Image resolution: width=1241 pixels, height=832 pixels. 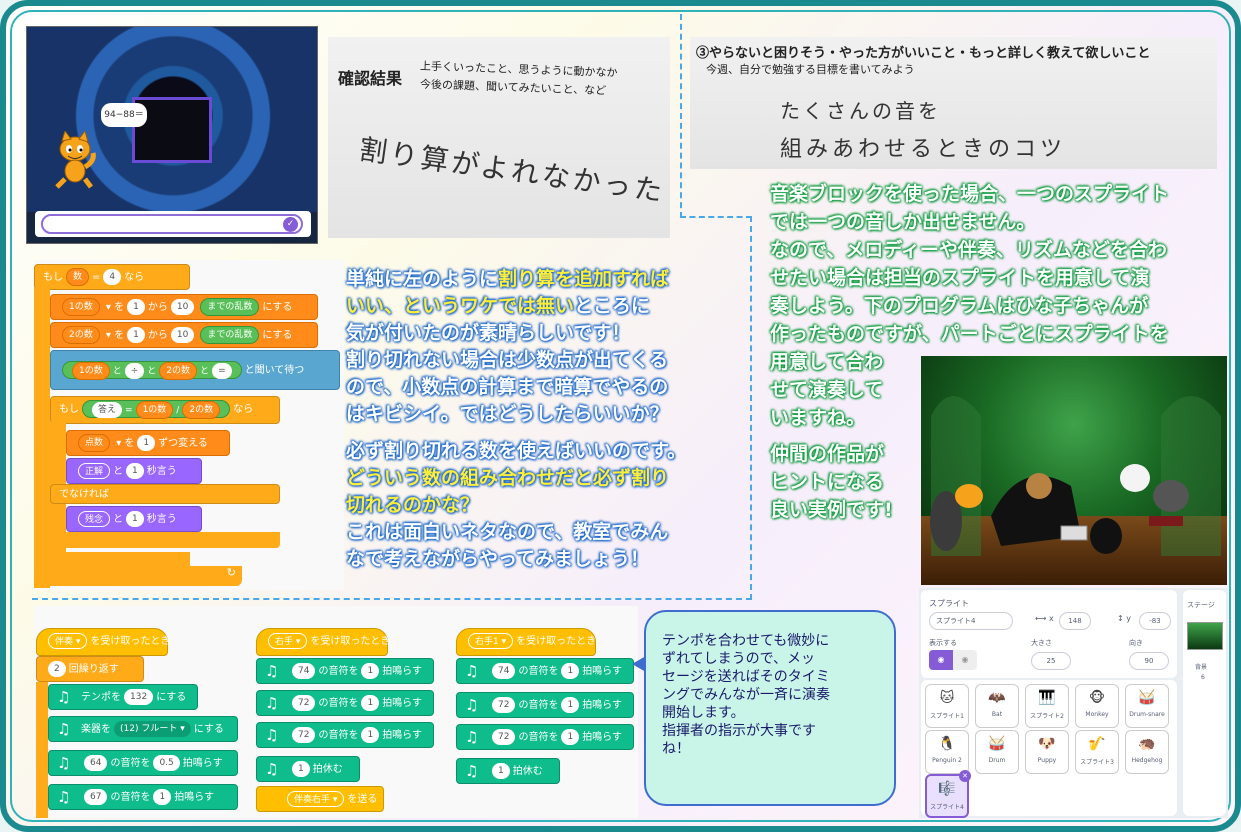 I want to click on text-line: これは面白いネタなので、教室でみん, so click(x=507, y=532).